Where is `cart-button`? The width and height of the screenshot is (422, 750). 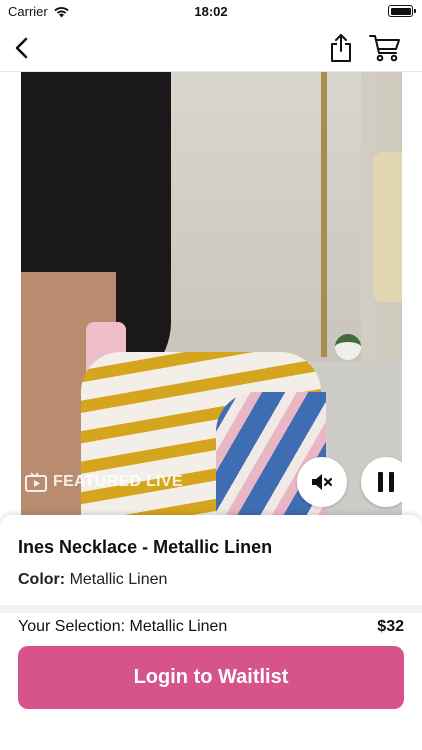
cart-button is located at coordinates (385, 48).